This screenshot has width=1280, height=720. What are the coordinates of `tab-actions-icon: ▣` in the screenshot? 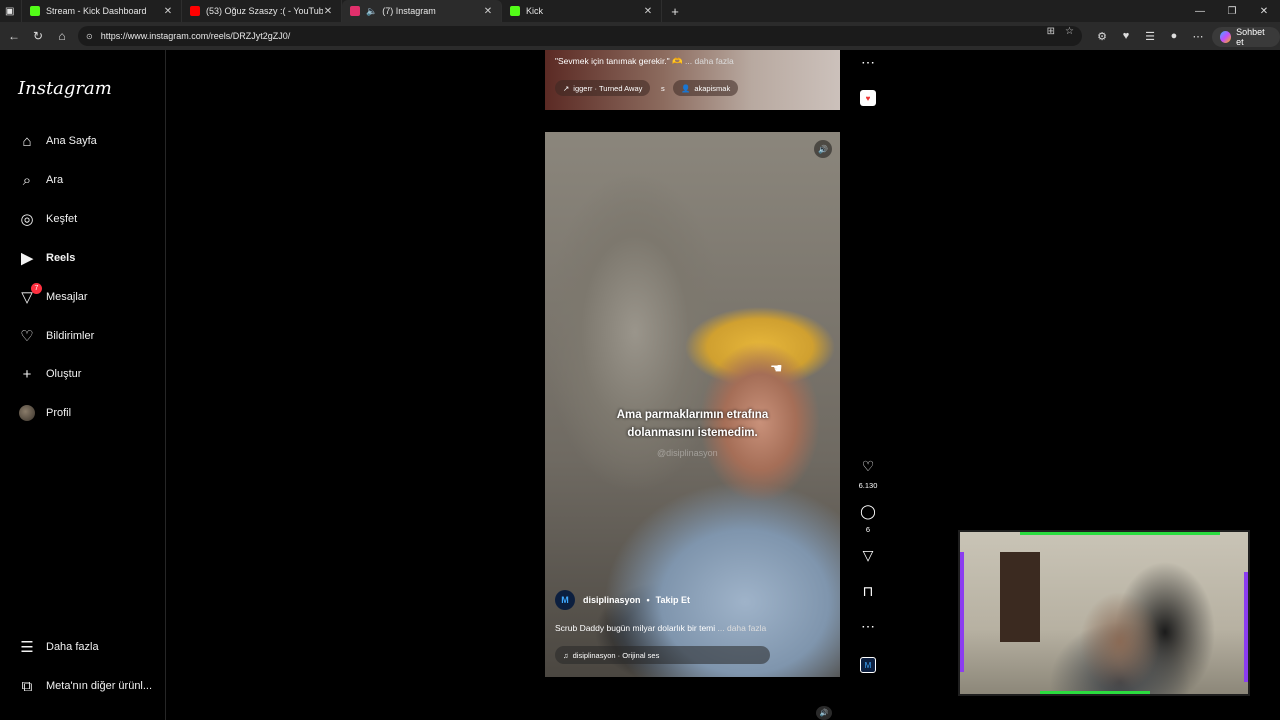 It's located at (11, 11).